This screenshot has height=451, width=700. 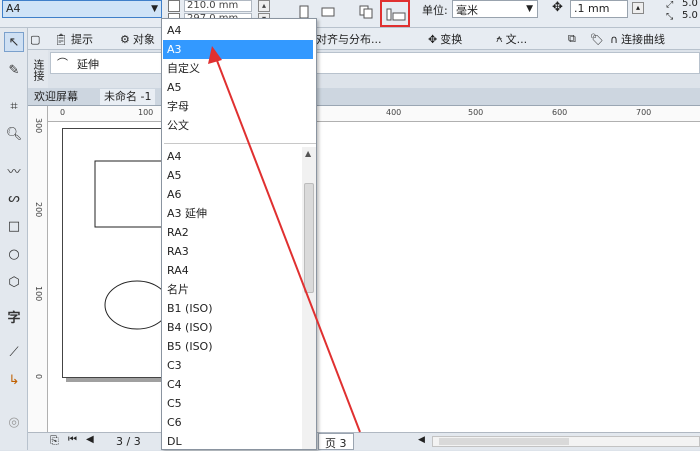 What do you see at coordinates (529, 9) in the screenshot?
I see `chevron-down-icon: ▼` at bounding box center [529, 9].